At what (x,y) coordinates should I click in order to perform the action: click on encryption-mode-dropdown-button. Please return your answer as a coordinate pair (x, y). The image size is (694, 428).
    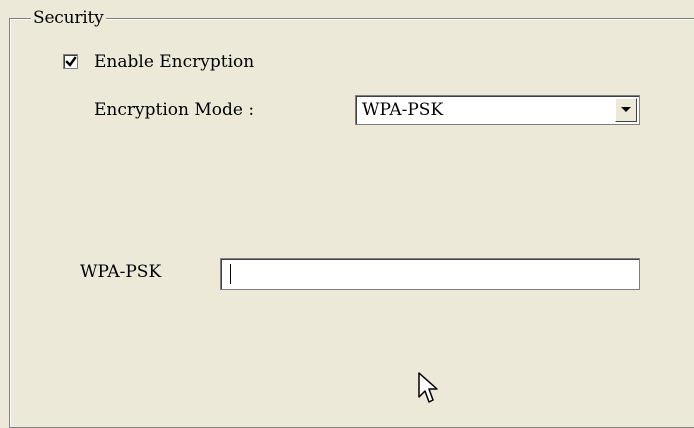
    Looking at the image, I should click on (626, 110).